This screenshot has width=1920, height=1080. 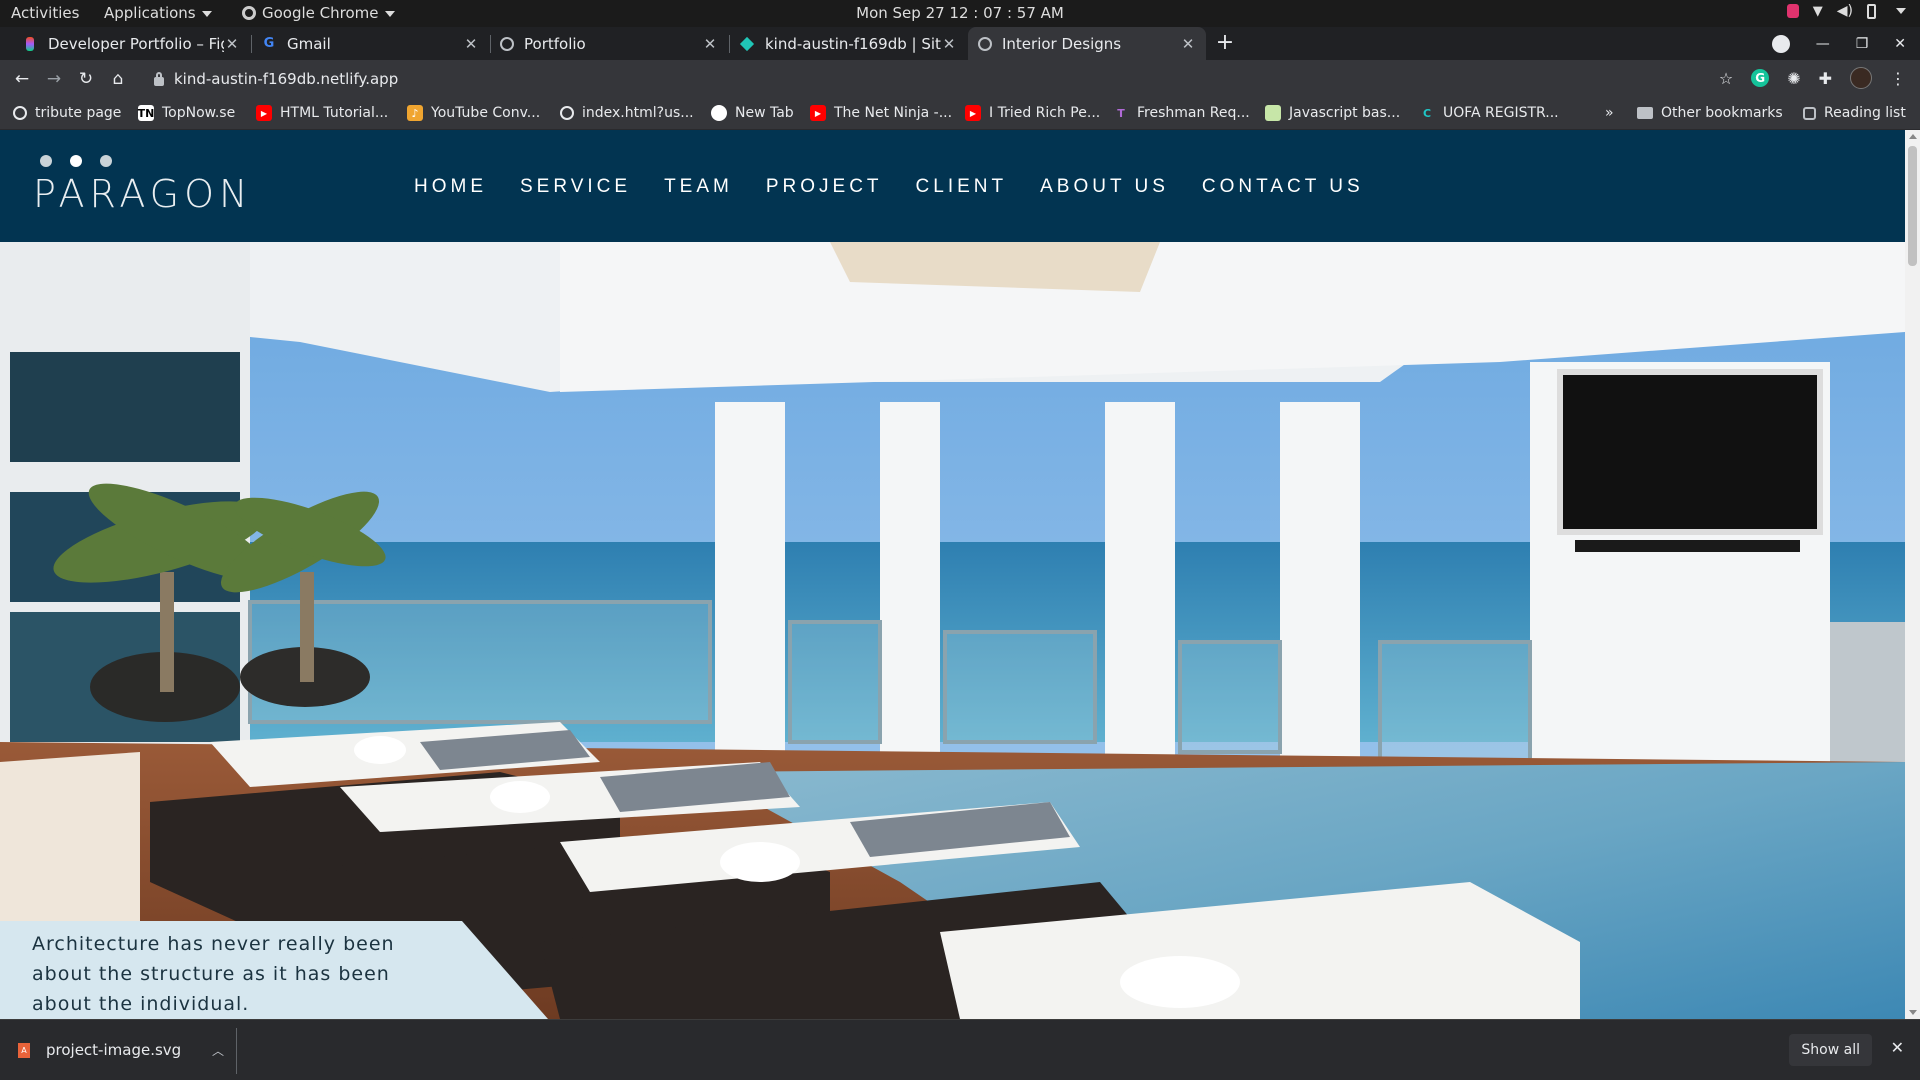 I want to click on folder-icon, so click(x=1645, y=113).